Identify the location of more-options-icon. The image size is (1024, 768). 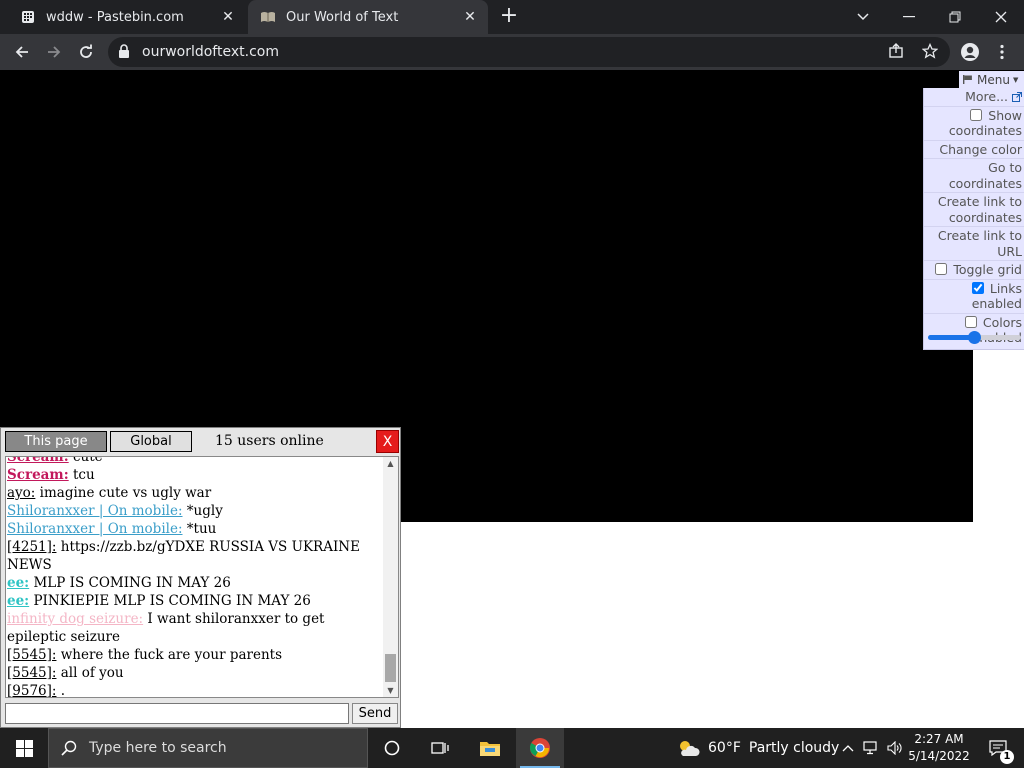
(1002, 52).